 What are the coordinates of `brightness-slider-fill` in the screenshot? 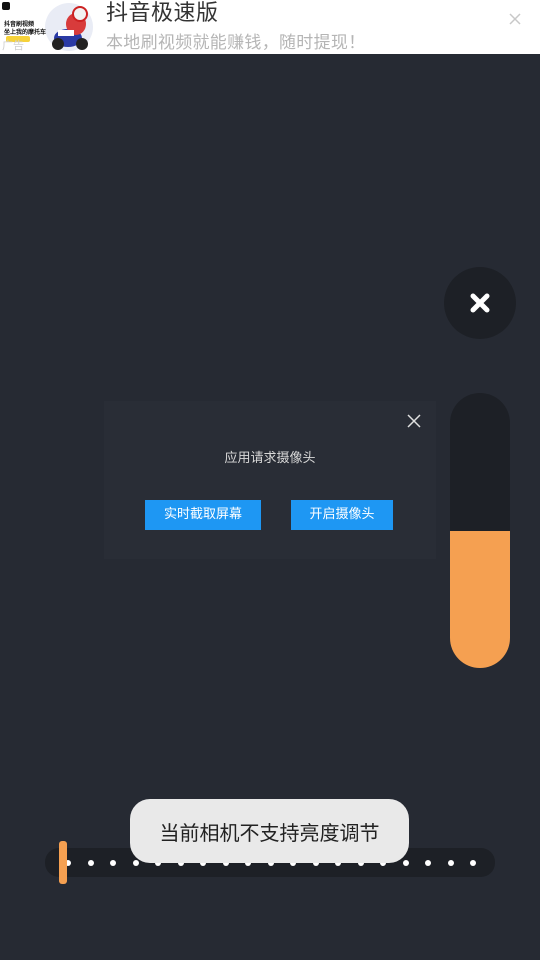 It's located at (480, 599).